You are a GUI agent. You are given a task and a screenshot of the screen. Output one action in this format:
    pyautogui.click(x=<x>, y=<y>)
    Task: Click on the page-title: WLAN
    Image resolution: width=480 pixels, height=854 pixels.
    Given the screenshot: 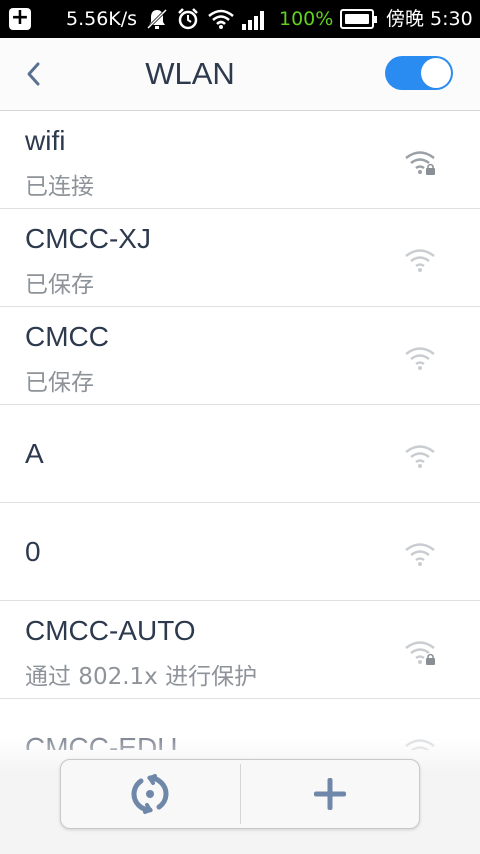 What is the action you would take?
    pyautogui.click(x=190, y=73)
    